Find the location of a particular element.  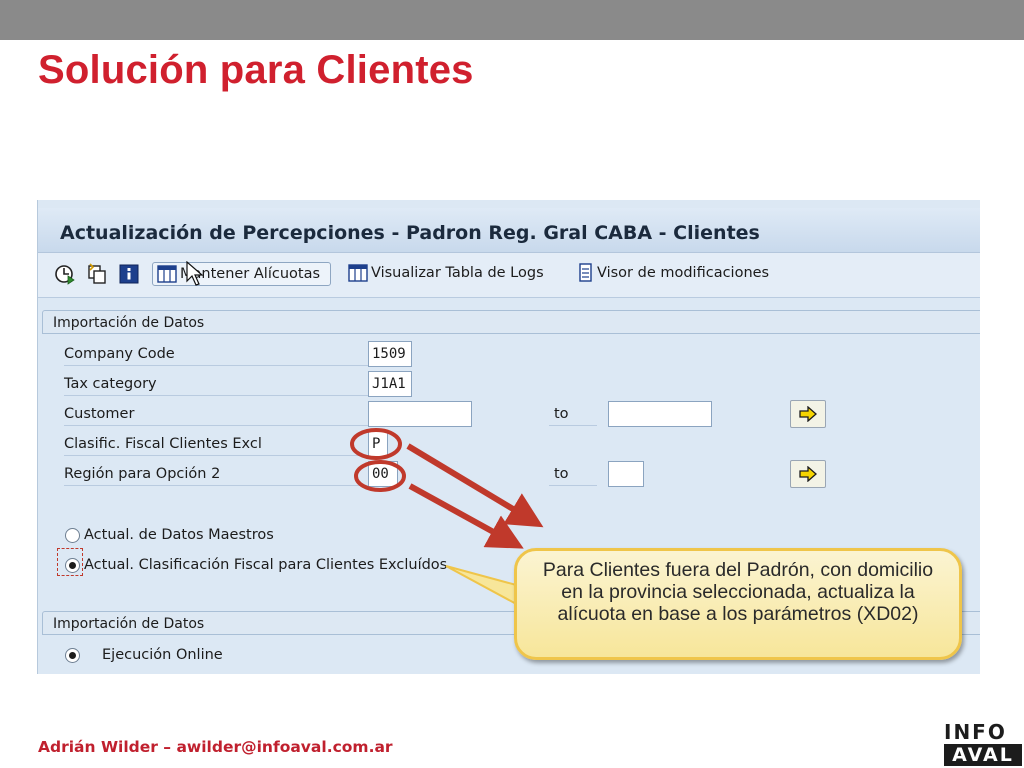

region-multiple-selection-button is located at coordinates (808, 474).